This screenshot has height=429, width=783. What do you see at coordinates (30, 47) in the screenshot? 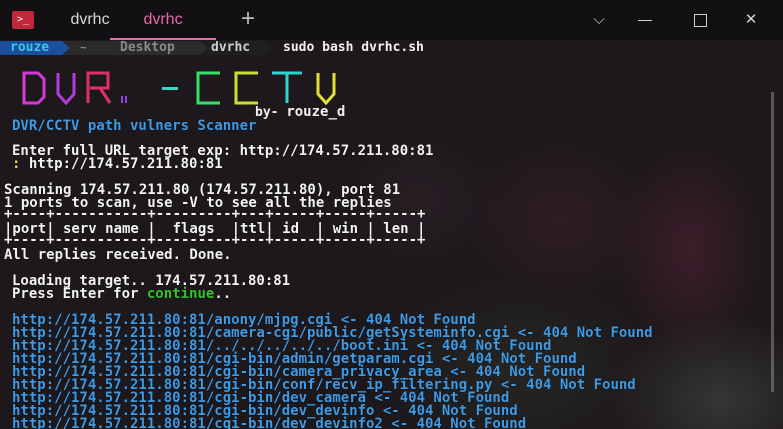
I see `prompt-user: rouze` at bounding box center [30, 47].